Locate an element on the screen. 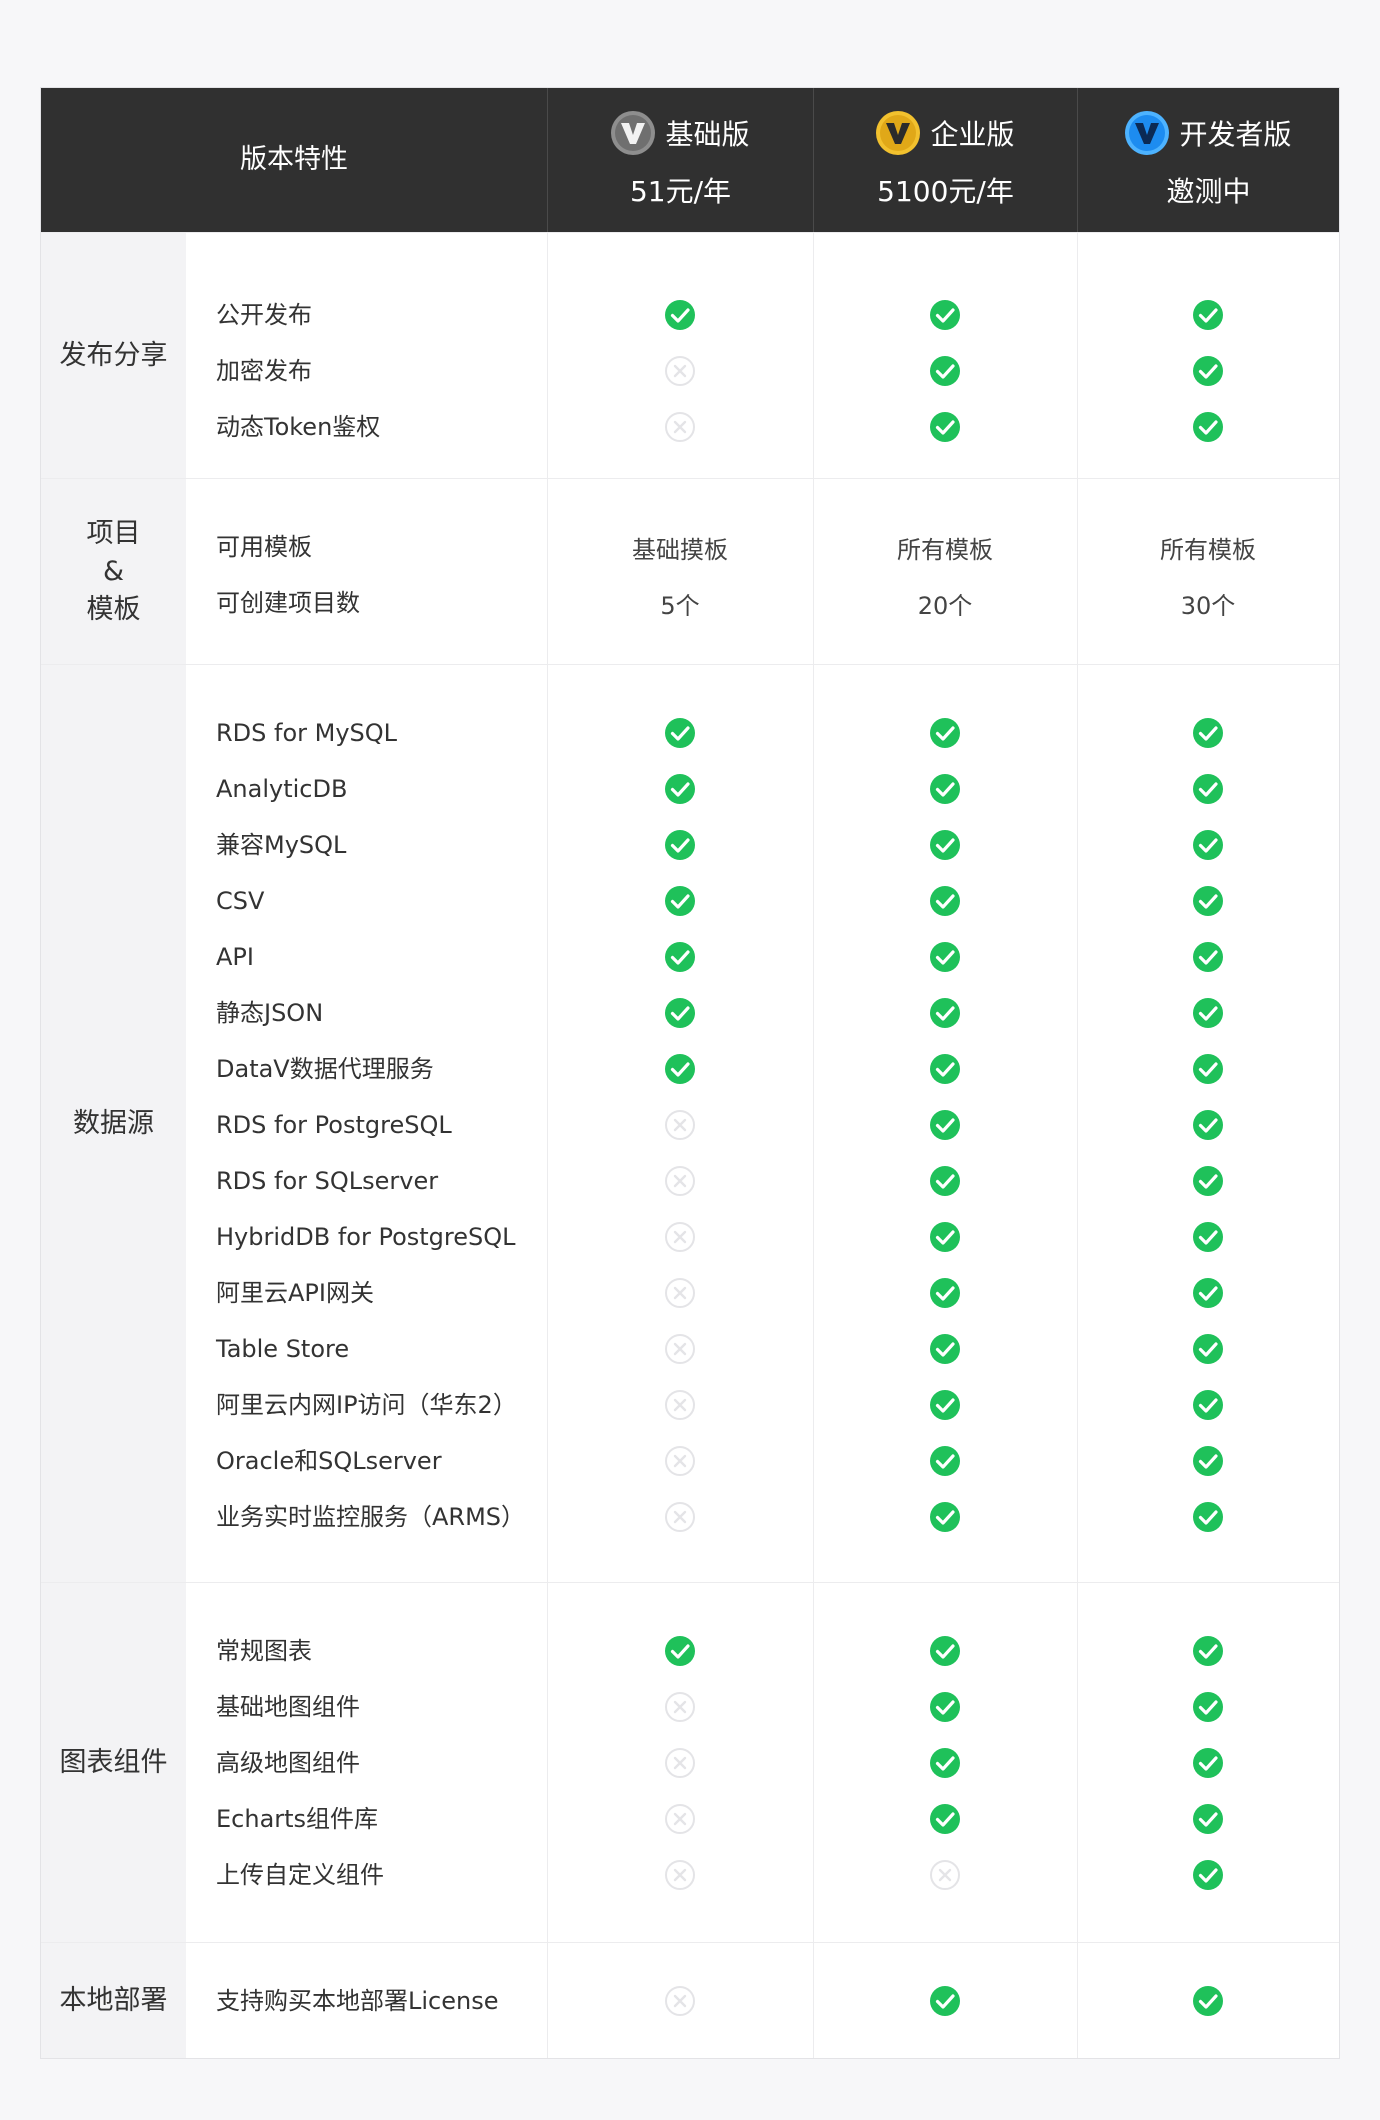  plan-value-text: 5个 is located at coordinates (680, 605).